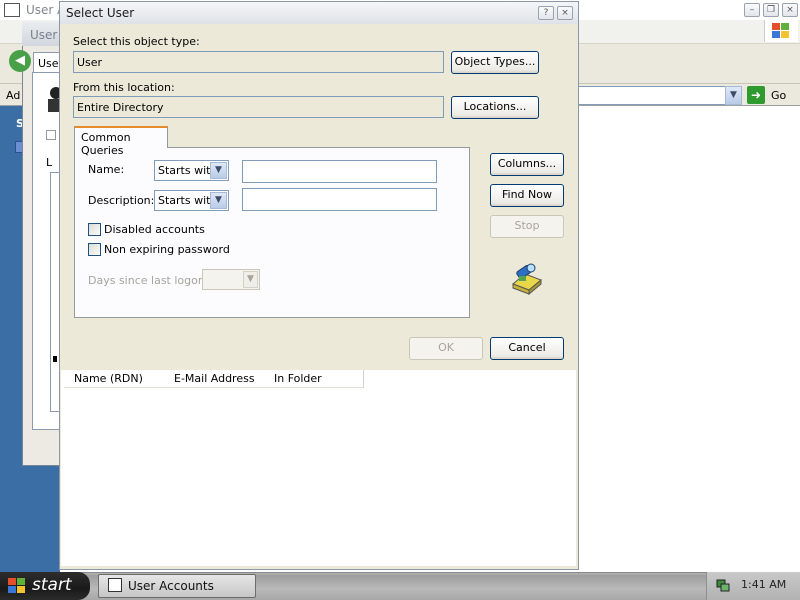  What do you see at coordinates (136, 41) in the screenshot?
I see `object-type-label: Select this object type:` at bounding box center [136, 41].